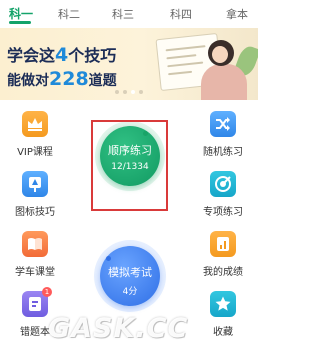  What do you see at coordinates (35, 244) in the screenshot?
I see `book-icon` at bounding box center [35, 244].